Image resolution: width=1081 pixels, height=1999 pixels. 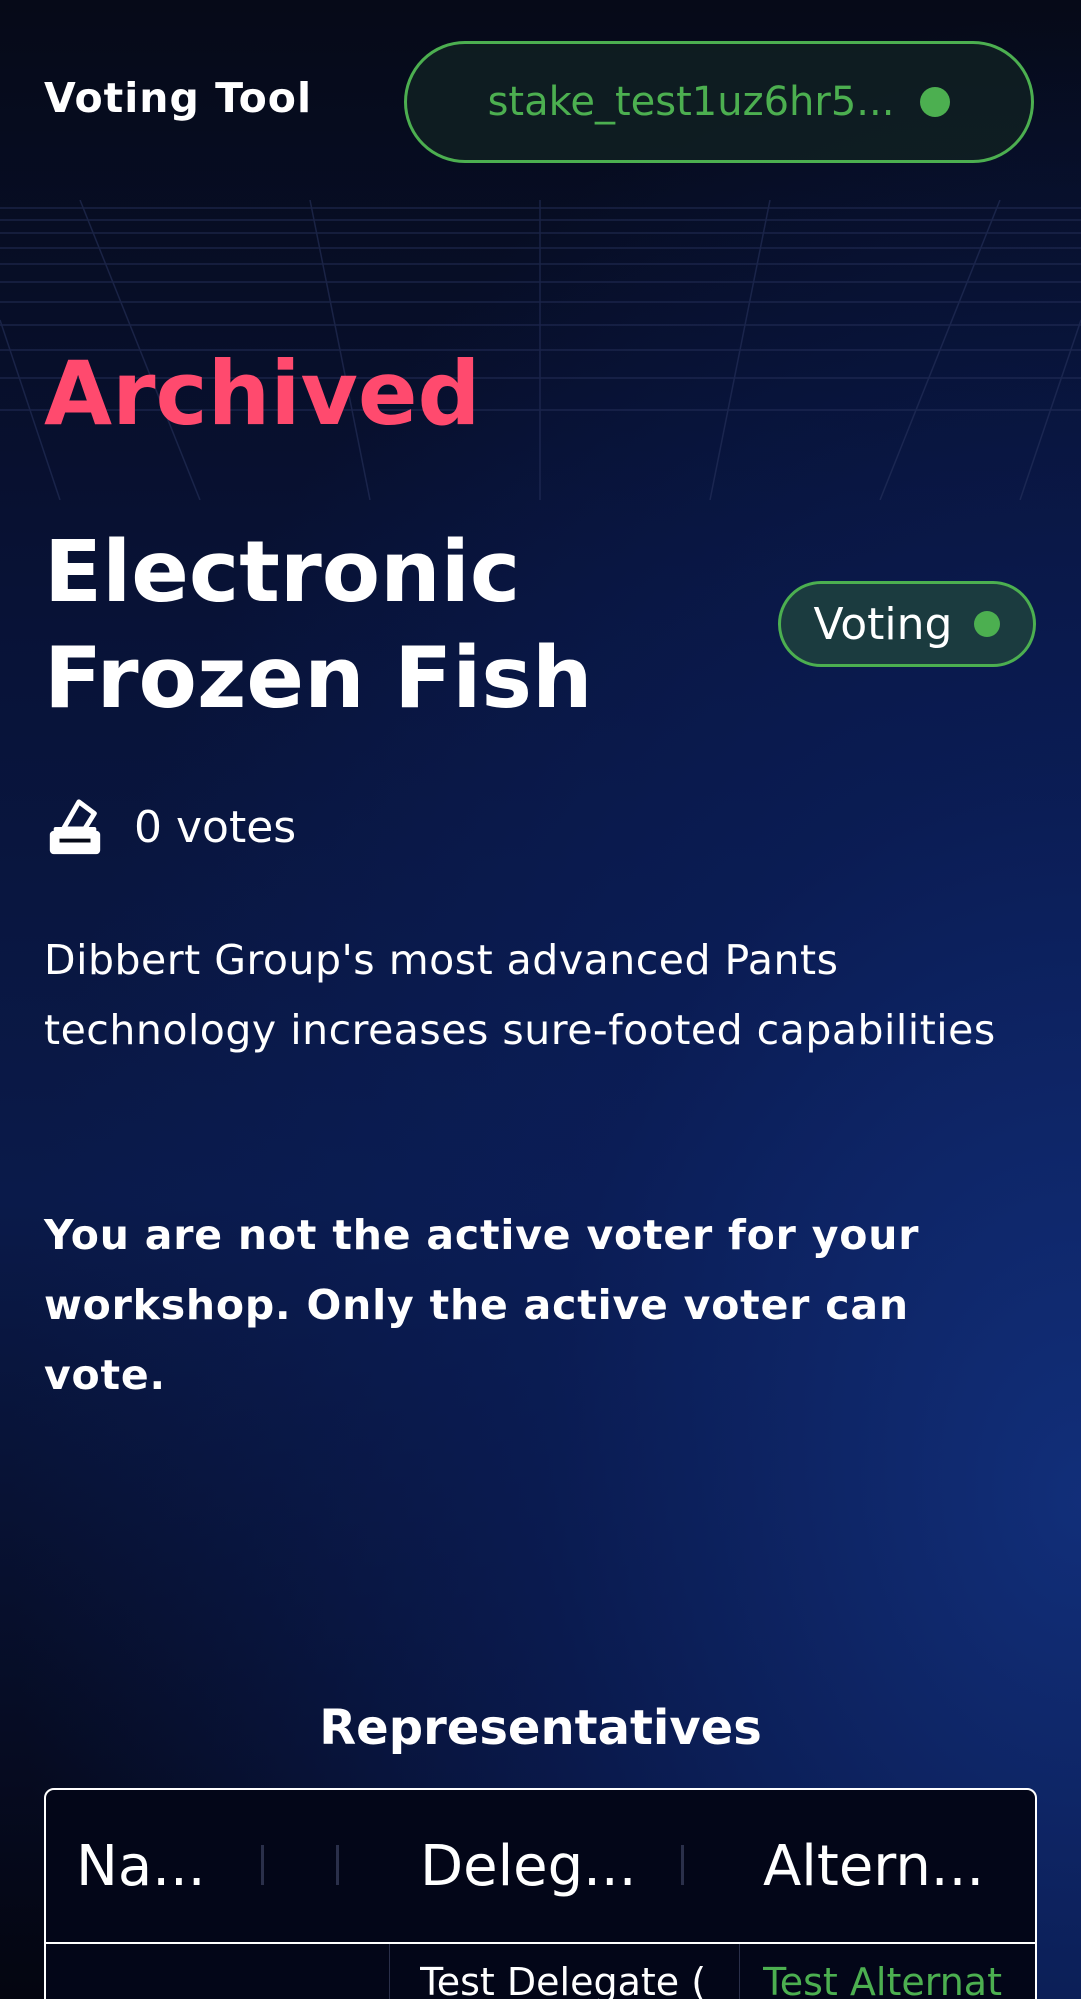 I want to click on proposal-status-heading: Archived, so click(x=262, y=393).